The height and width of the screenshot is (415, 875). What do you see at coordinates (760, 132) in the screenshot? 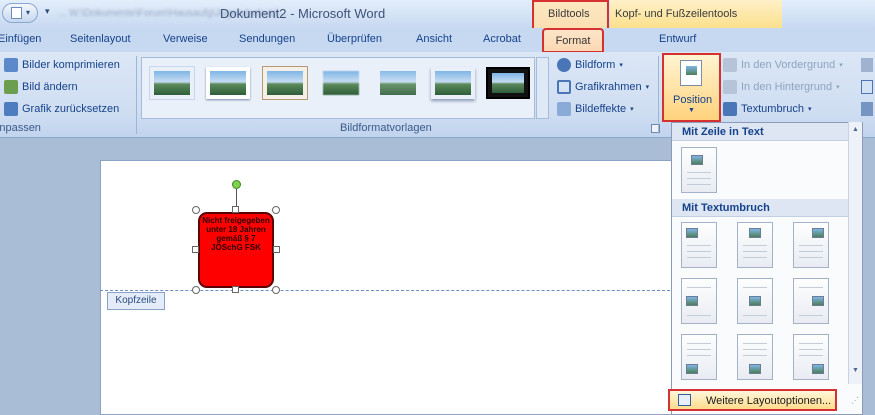
I see `section-inline-heading: Mit Zeile in Text` at bounding box center [760, 132].